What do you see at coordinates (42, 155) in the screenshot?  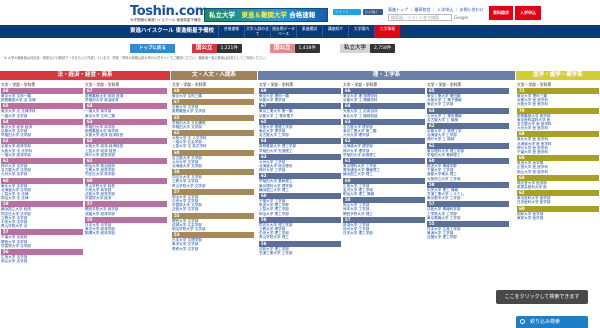 I see `university-link: 一橋大学 経済学部` at bounding box center [42, 155].